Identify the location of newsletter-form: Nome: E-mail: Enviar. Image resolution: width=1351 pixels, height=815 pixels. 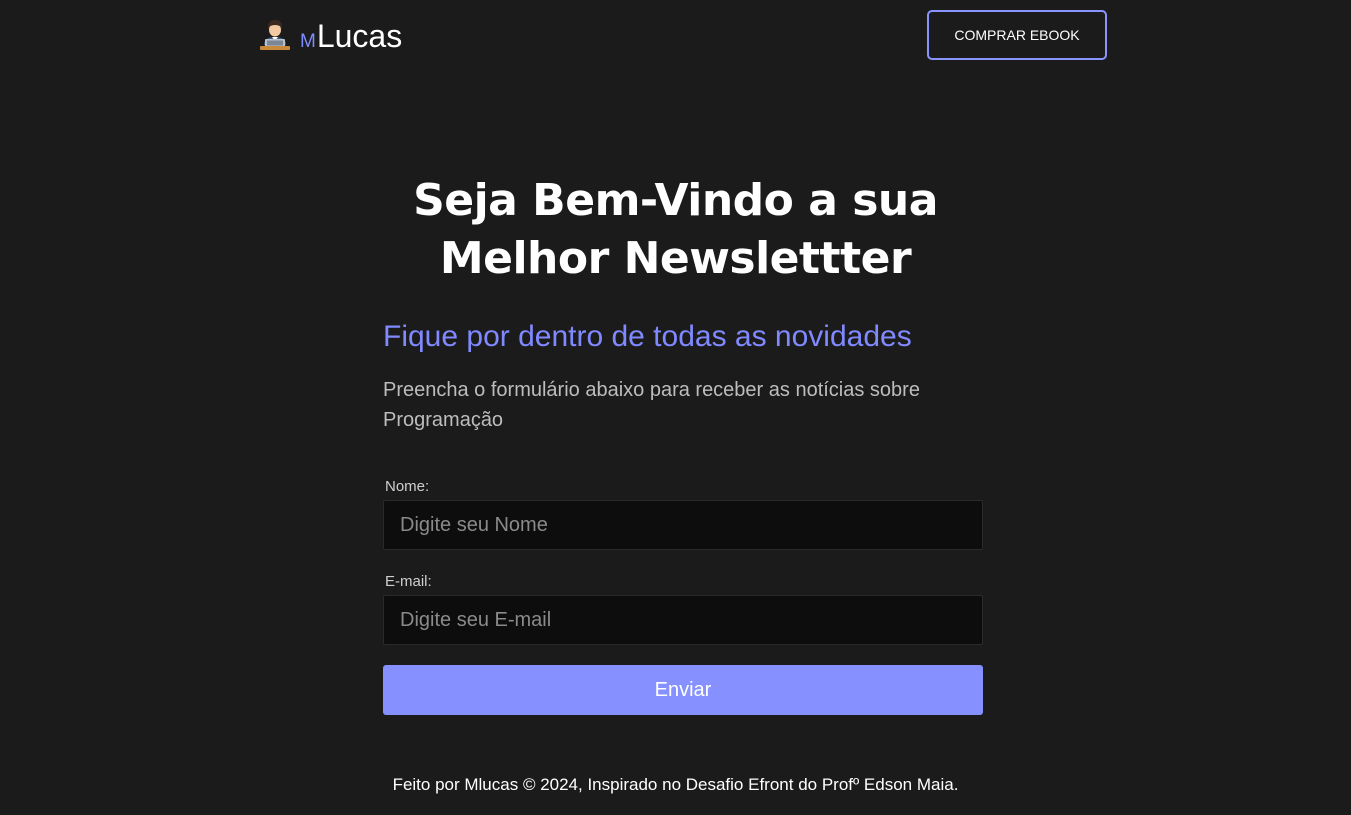
(683, 596).